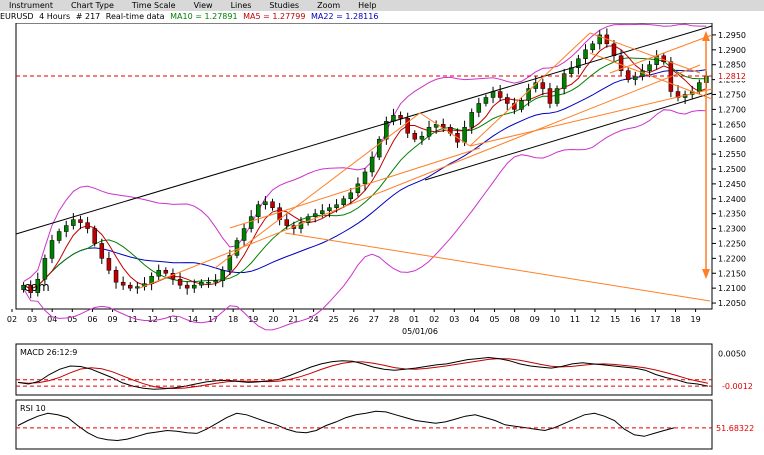 This screenshot has width=764, height=455. Describe the element at coordinates (494, 319) in the screenshot. I see `date-tick-label: 05` at that location.